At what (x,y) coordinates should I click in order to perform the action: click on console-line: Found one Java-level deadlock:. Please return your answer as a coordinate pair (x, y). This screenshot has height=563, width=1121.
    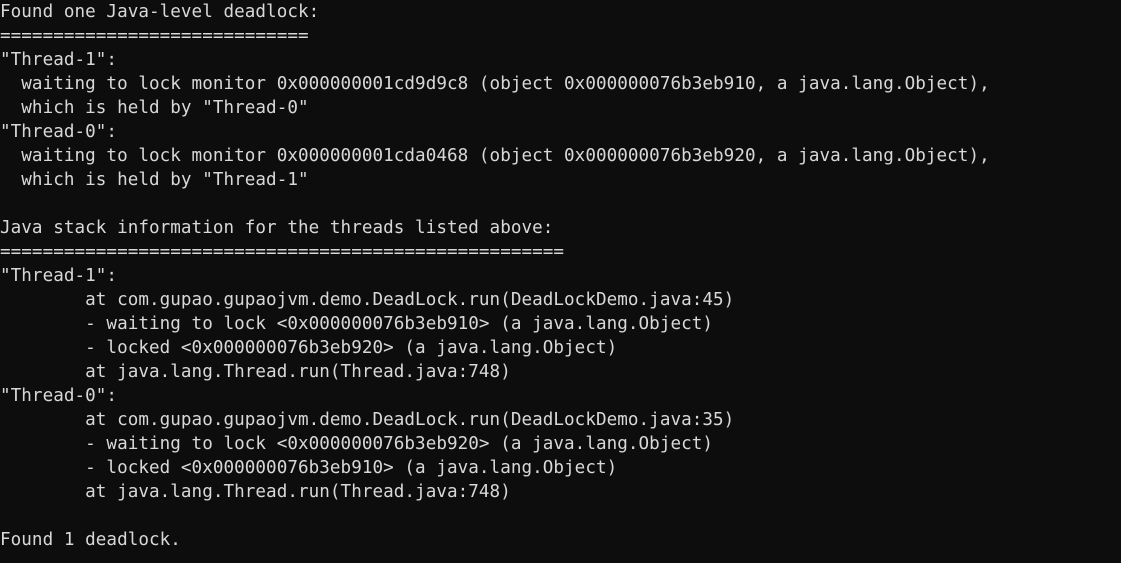
    Looking at the image, I should click on (160, 12).